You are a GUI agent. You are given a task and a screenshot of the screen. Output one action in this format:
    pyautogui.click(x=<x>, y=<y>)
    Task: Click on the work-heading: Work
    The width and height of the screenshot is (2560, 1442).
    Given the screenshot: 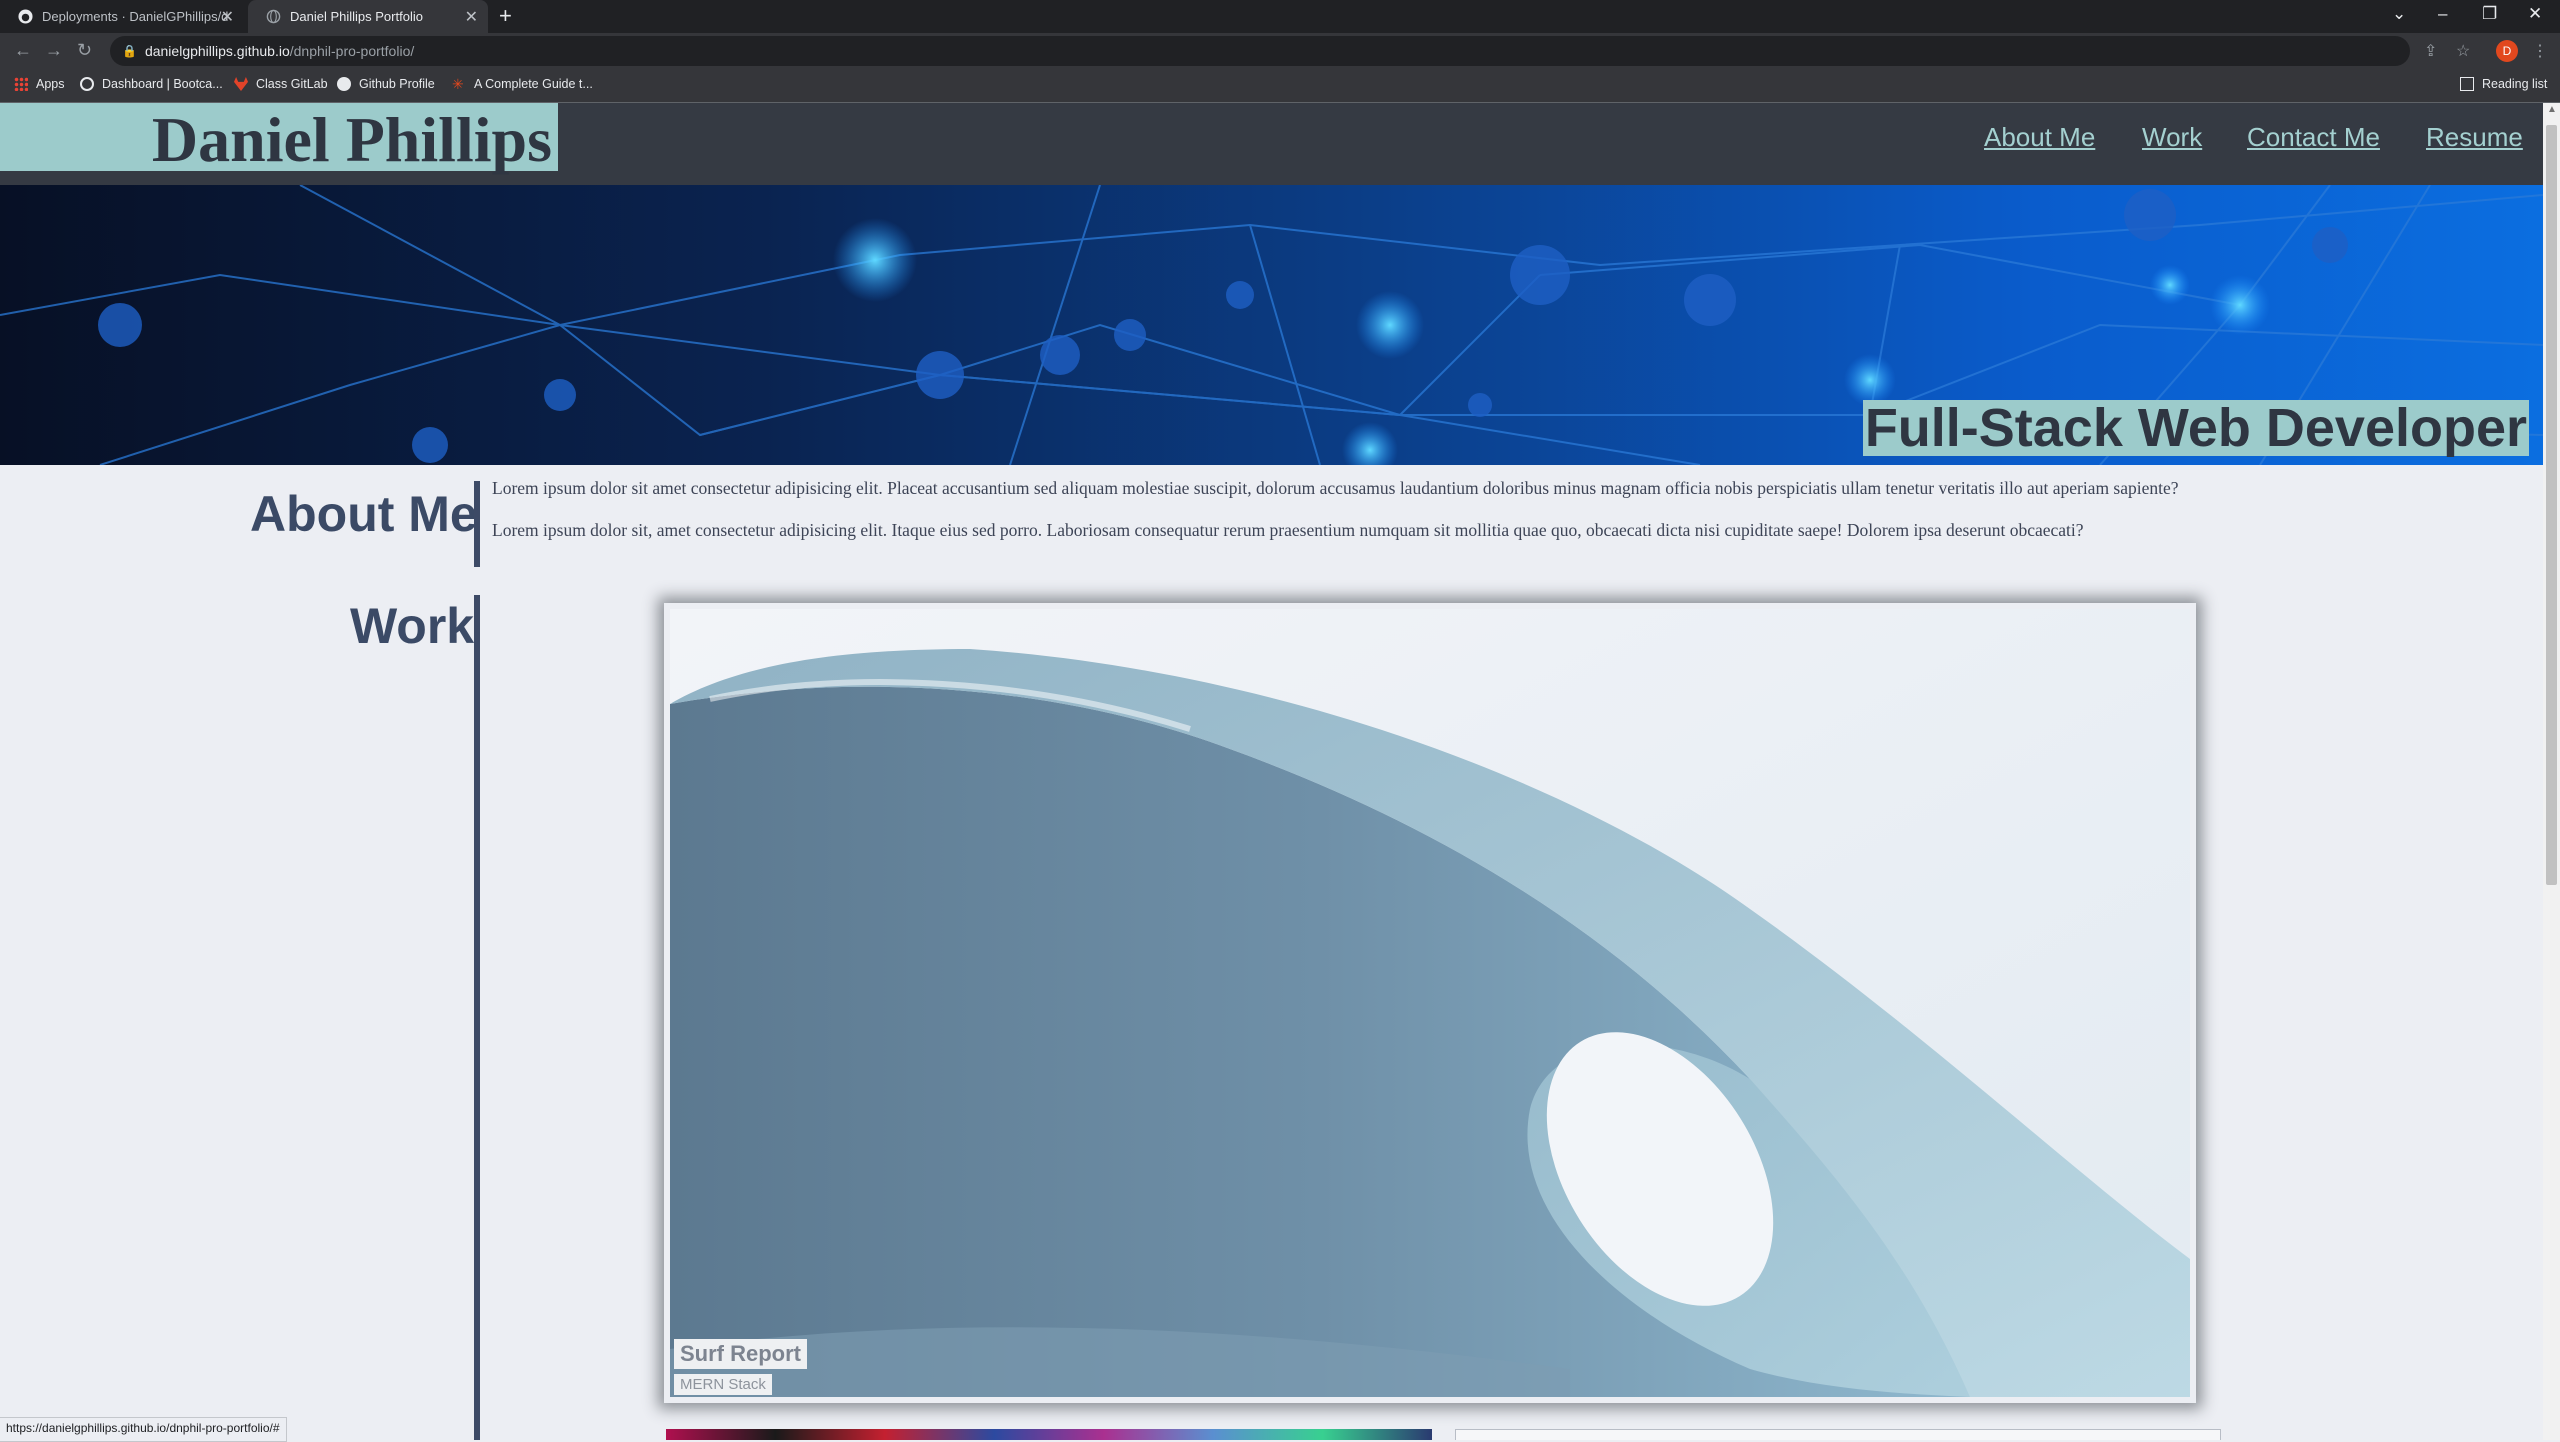 What is the action you would take?
    pyautogui.click(x=412, y=626)
    